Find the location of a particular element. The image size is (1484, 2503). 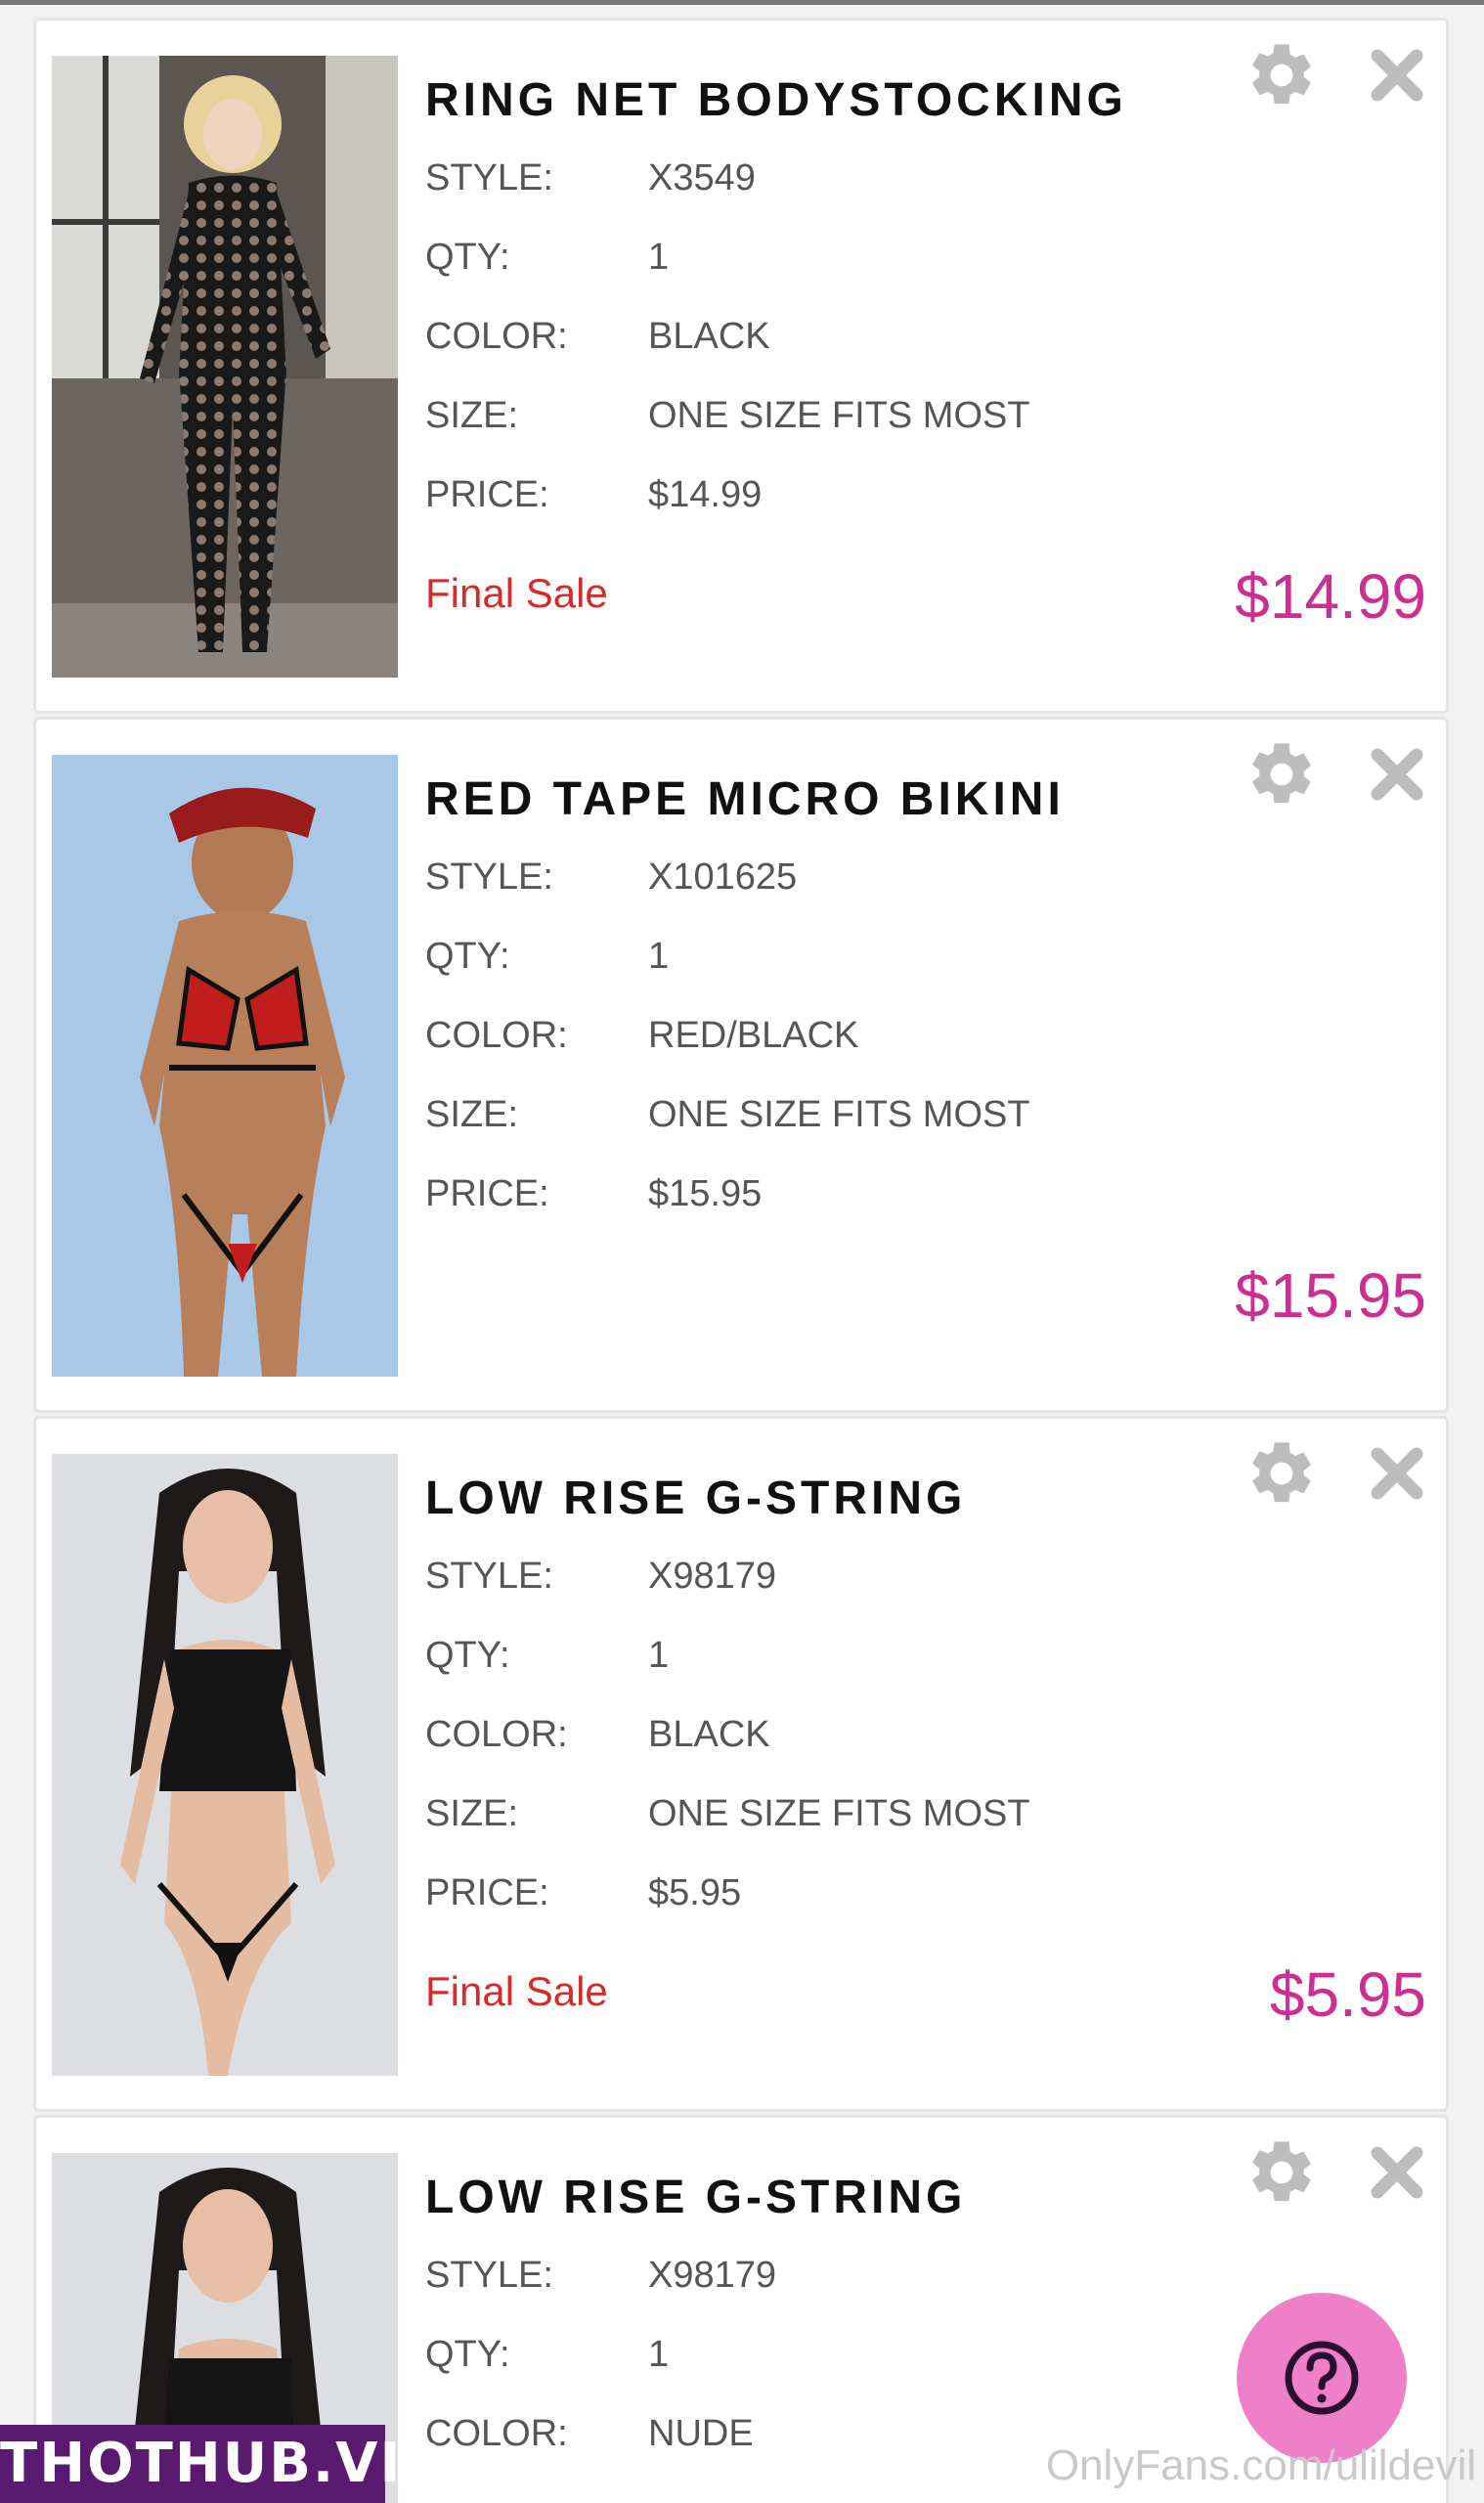

detail-price: PRICE: $14.99 is located at coordinates (727, 513).